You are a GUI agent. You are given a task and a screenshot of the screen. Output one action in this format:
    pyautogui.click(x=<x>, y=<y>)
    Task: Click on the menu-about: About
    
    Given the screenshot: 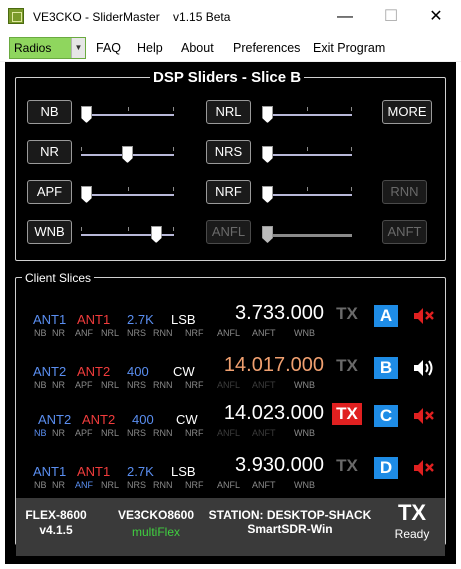 What is the action you would take?
    pyautogui.click(x=197, y=48)
    